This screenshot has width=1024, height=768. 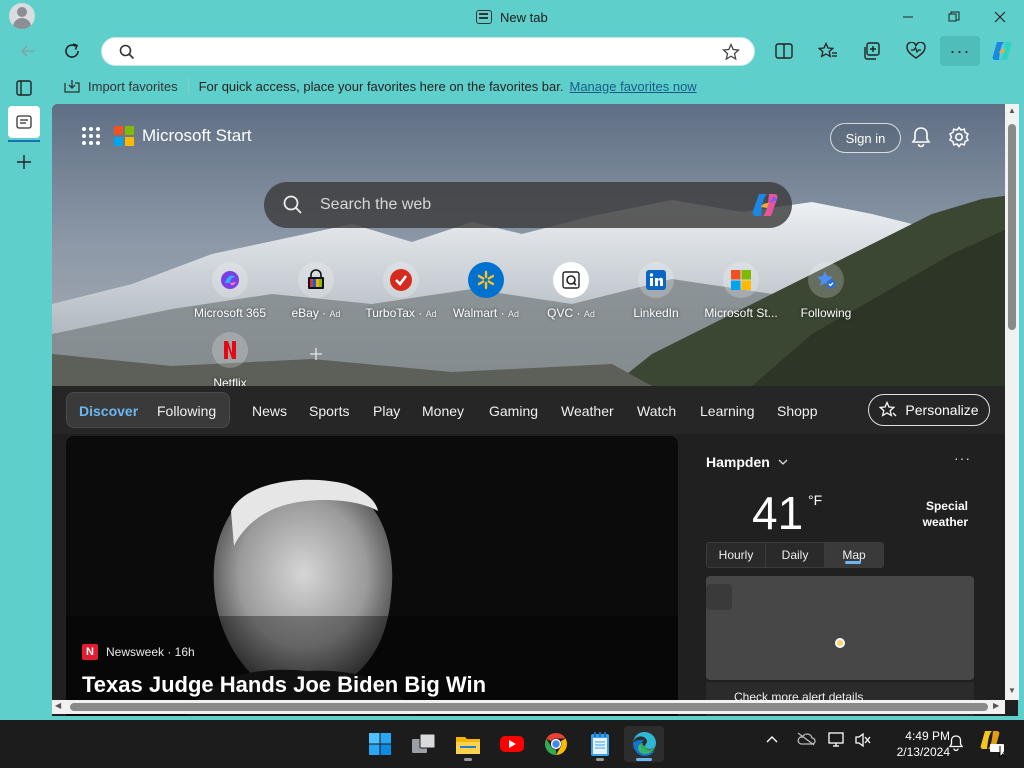 I want to click on special-weather-label: Special weather, so click(x=938, y=514).